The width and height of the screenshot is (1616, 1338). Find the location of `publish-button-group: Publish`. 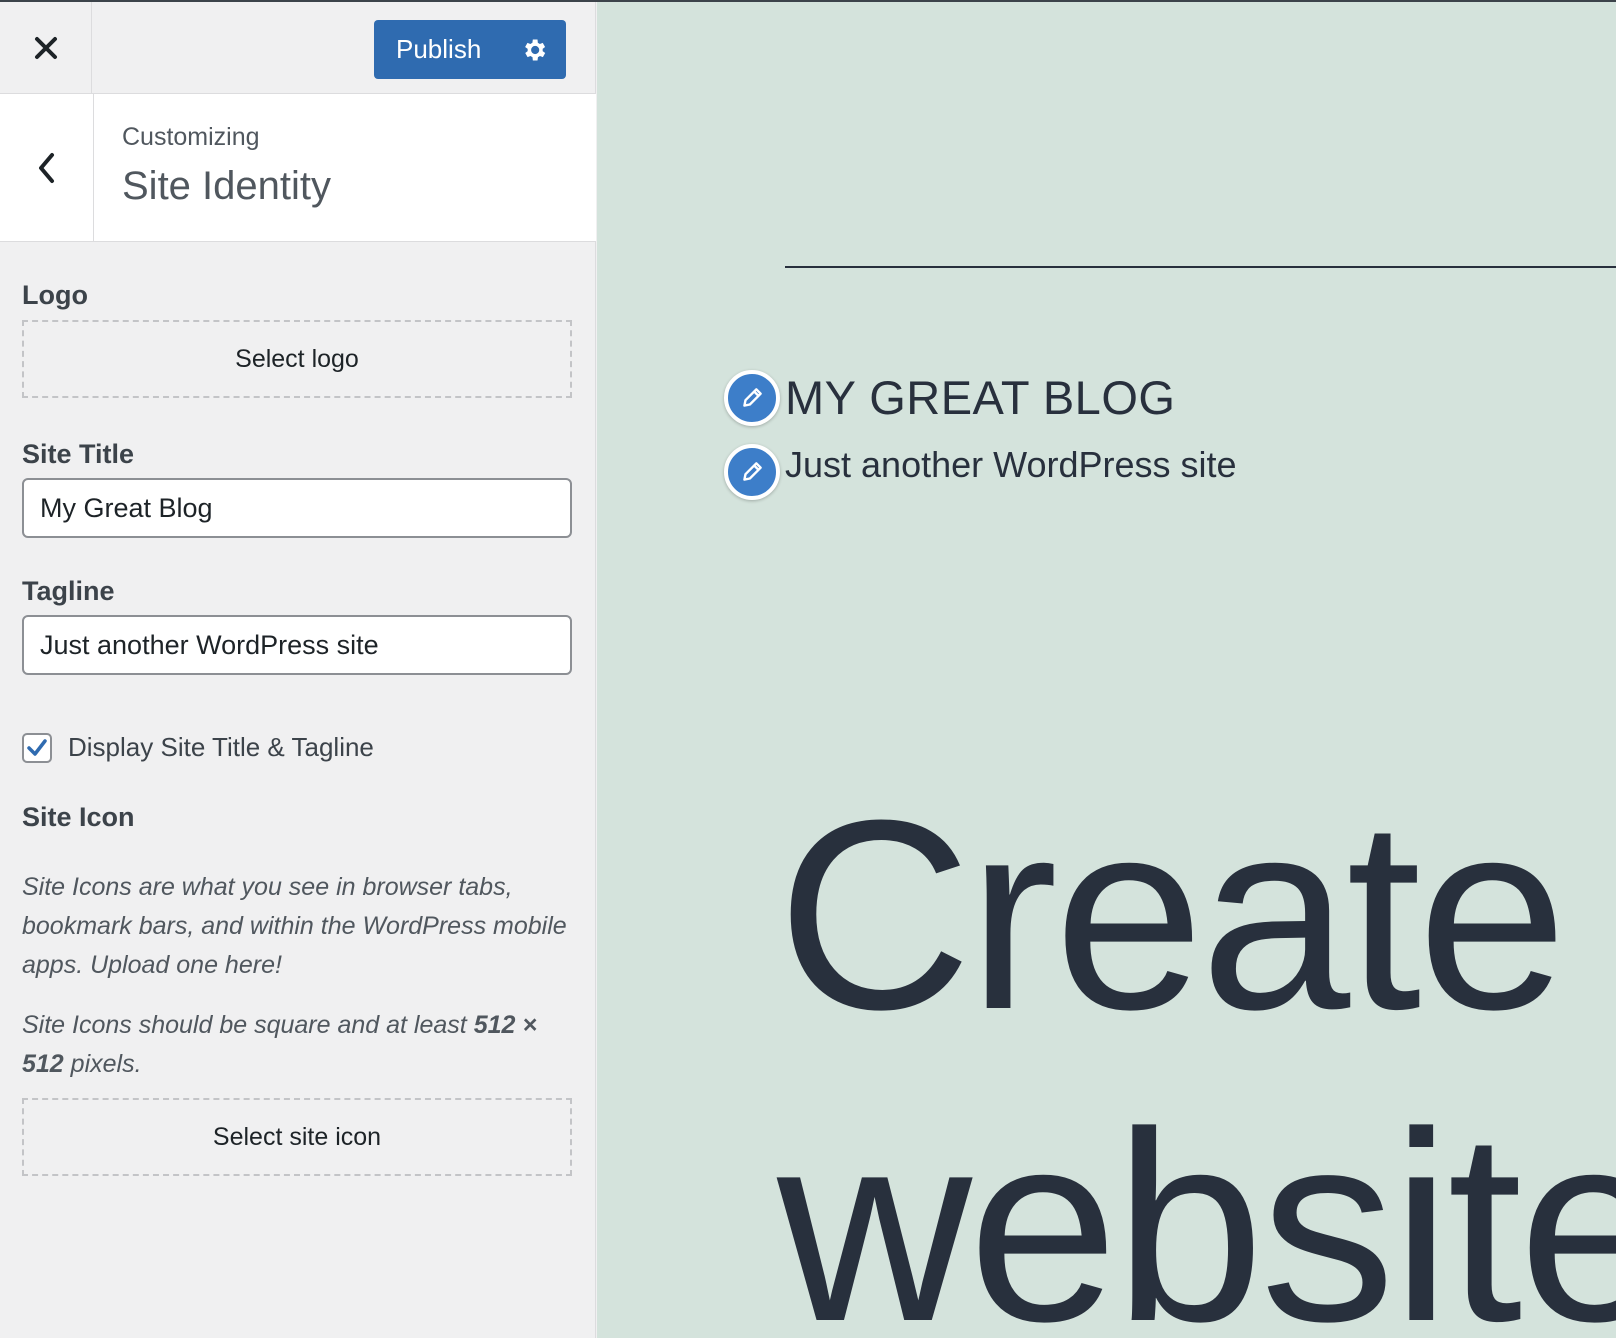

publish-button-group: Publish is located at coordinates (470, 49).